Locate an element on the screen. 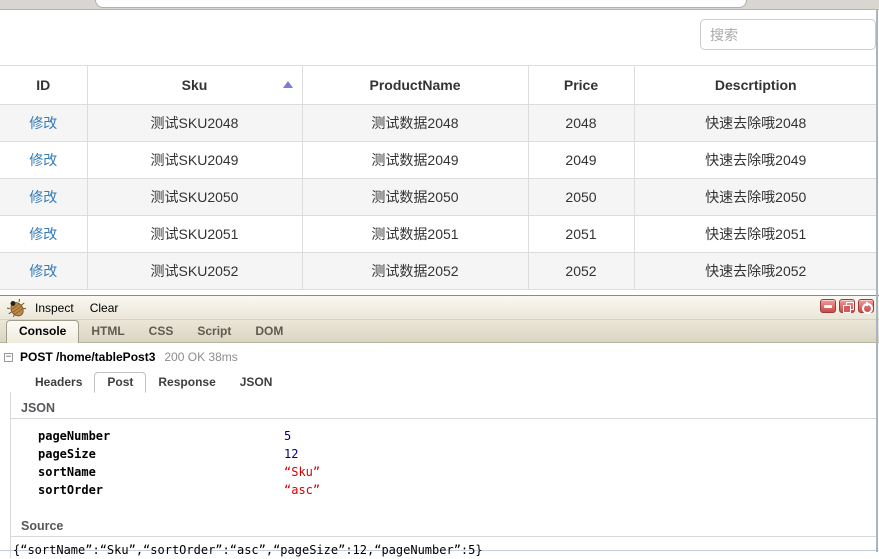 This screenshot has width=879, height=559. firebug-toolbar: Inspect Clear is located at coordinates (439, 308).